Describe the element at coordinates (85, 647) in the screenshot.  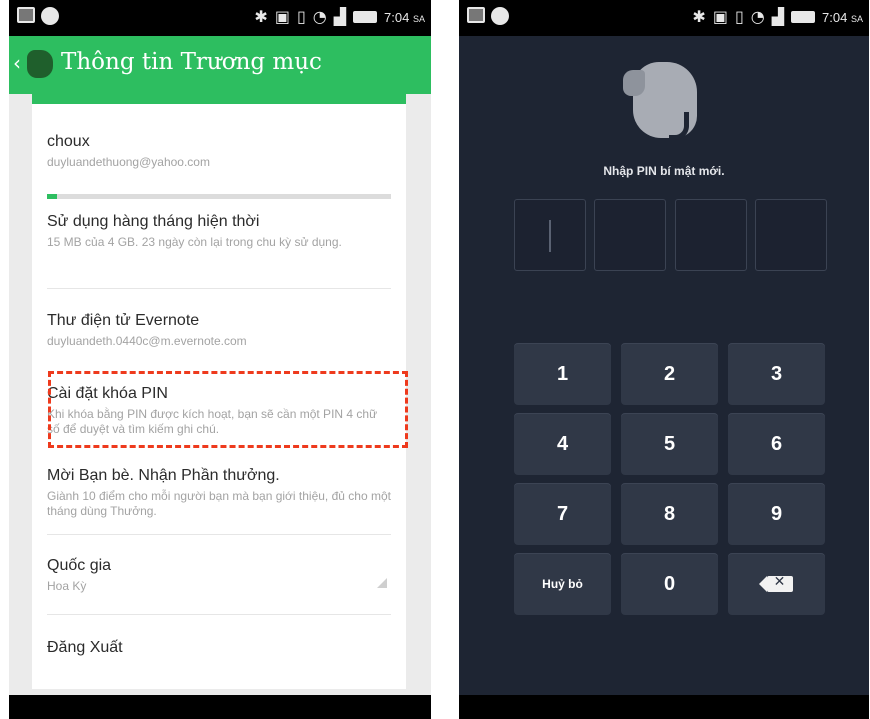
I see `logout-label: Đăng Xuất` at that location.